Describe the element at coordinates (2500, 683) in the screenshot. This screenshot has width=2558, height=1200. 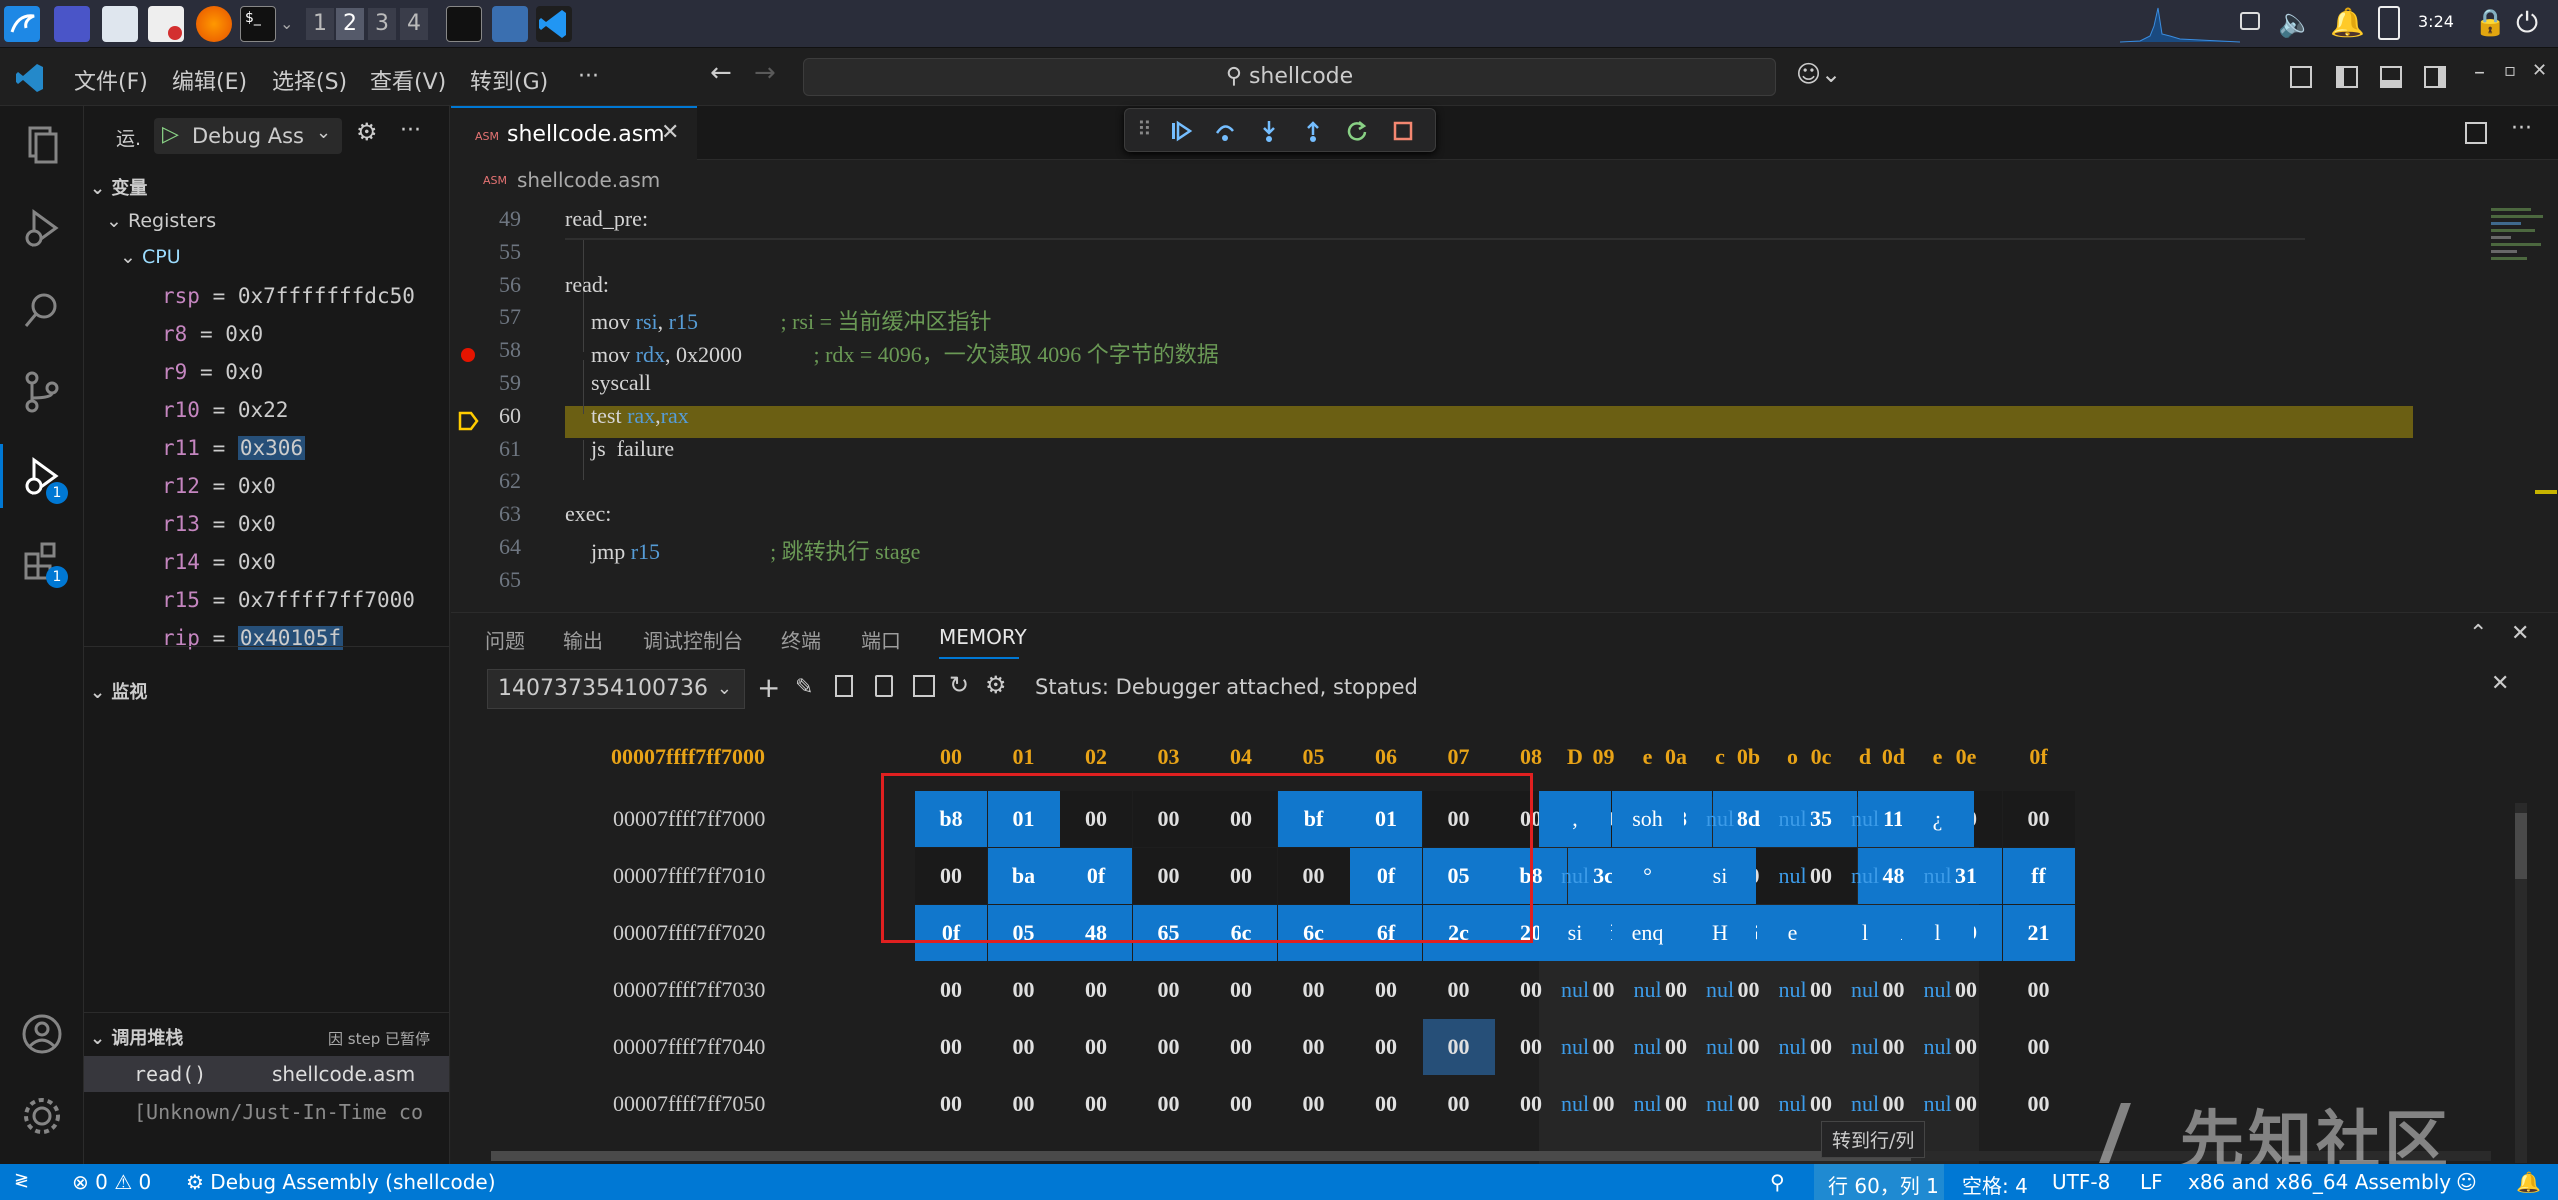
I see `close-memory-view-icon: ✕` at that location.